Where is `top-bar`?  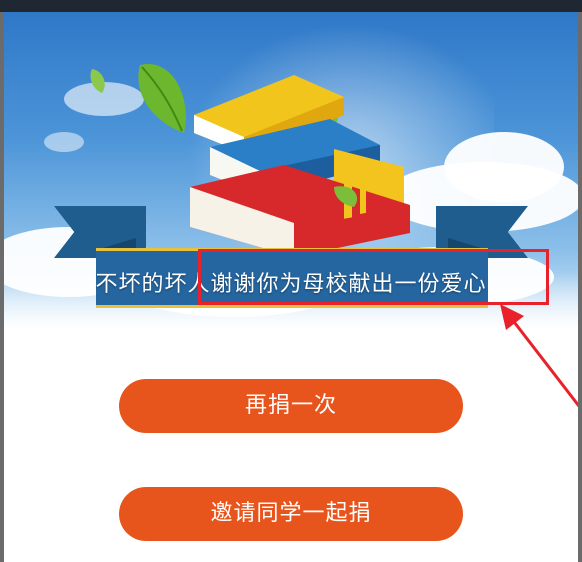
top-bar is located at coordinates (291, 6).